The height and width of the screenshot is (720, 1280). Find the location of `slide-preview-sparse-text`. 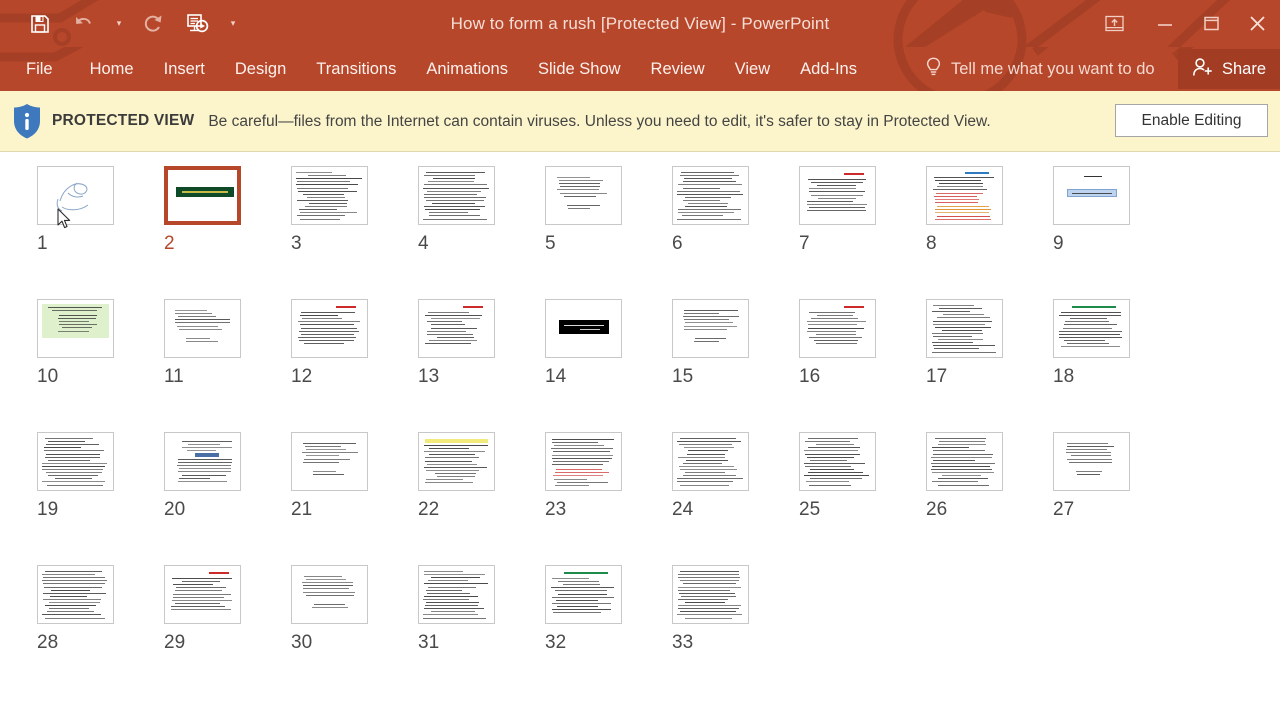

slide-preview-sparse-text is located at coordinates (329, 461).